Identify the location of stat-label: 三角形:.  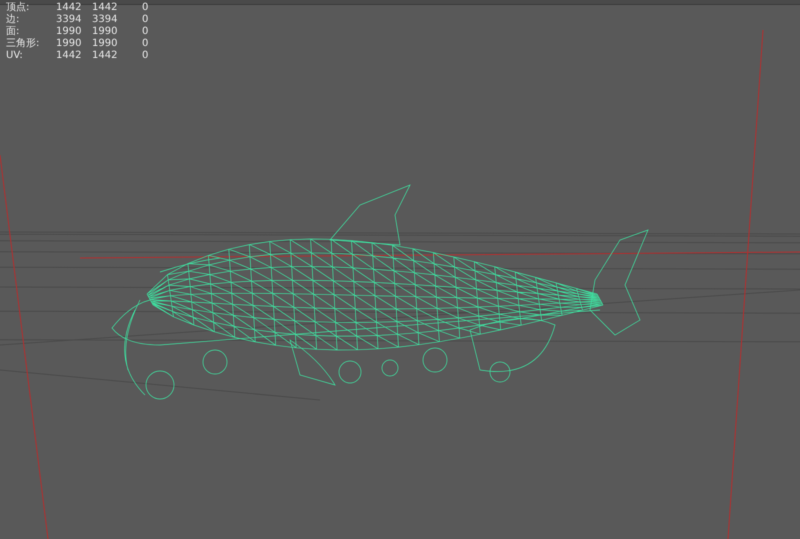
(23, 43).